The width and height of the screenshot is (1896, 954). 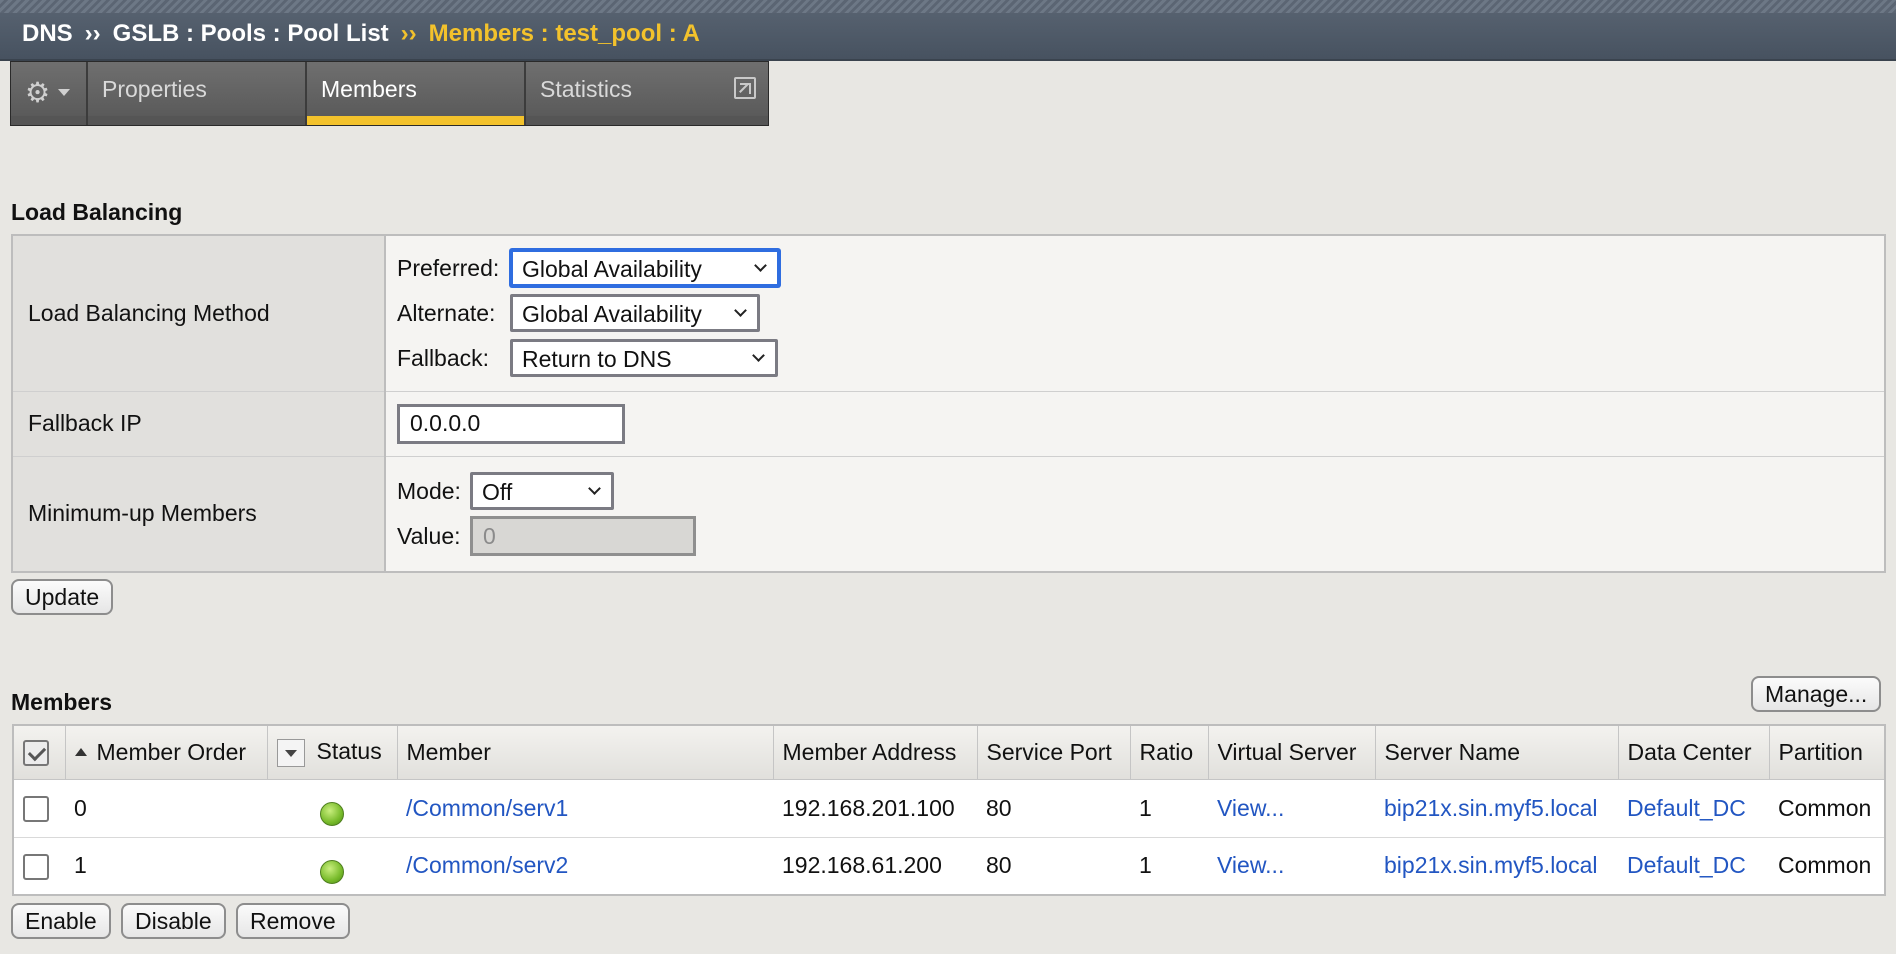 What do you see at coordinates (487, 808) in the screenshot?
I see `member-link: /Common/serv1` at bounding box center [487, 808].